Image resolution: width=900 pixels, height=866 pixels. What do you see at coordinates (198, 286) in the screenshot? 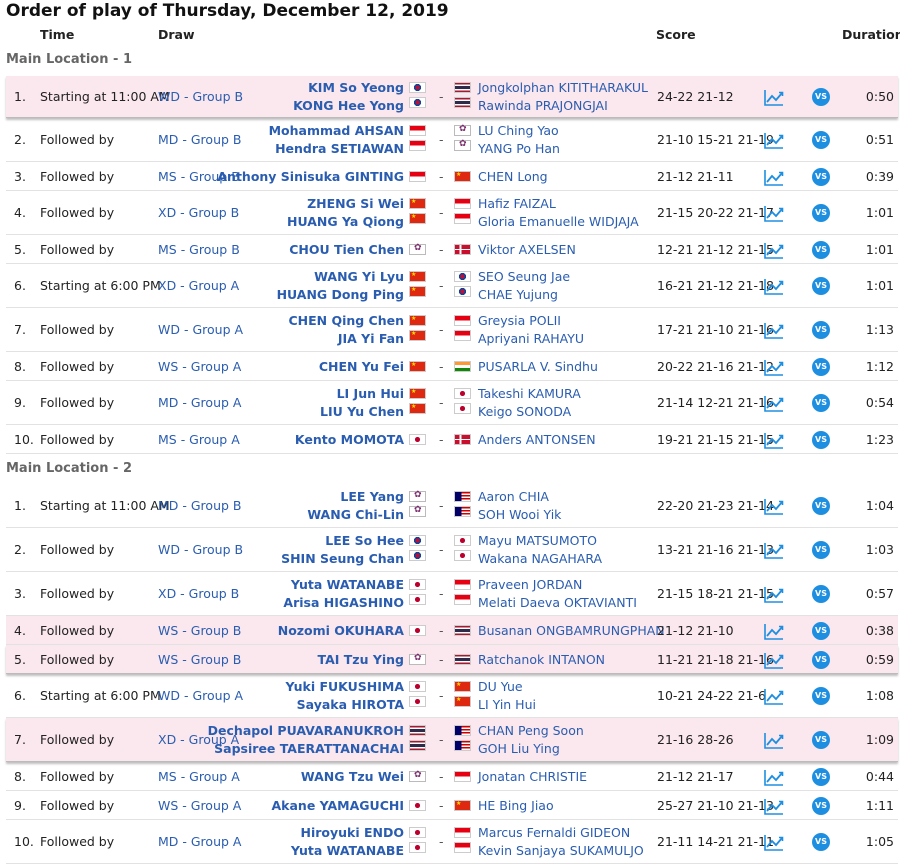
I see `draw-link: XD - Group A` at bounding box center [198, 286].